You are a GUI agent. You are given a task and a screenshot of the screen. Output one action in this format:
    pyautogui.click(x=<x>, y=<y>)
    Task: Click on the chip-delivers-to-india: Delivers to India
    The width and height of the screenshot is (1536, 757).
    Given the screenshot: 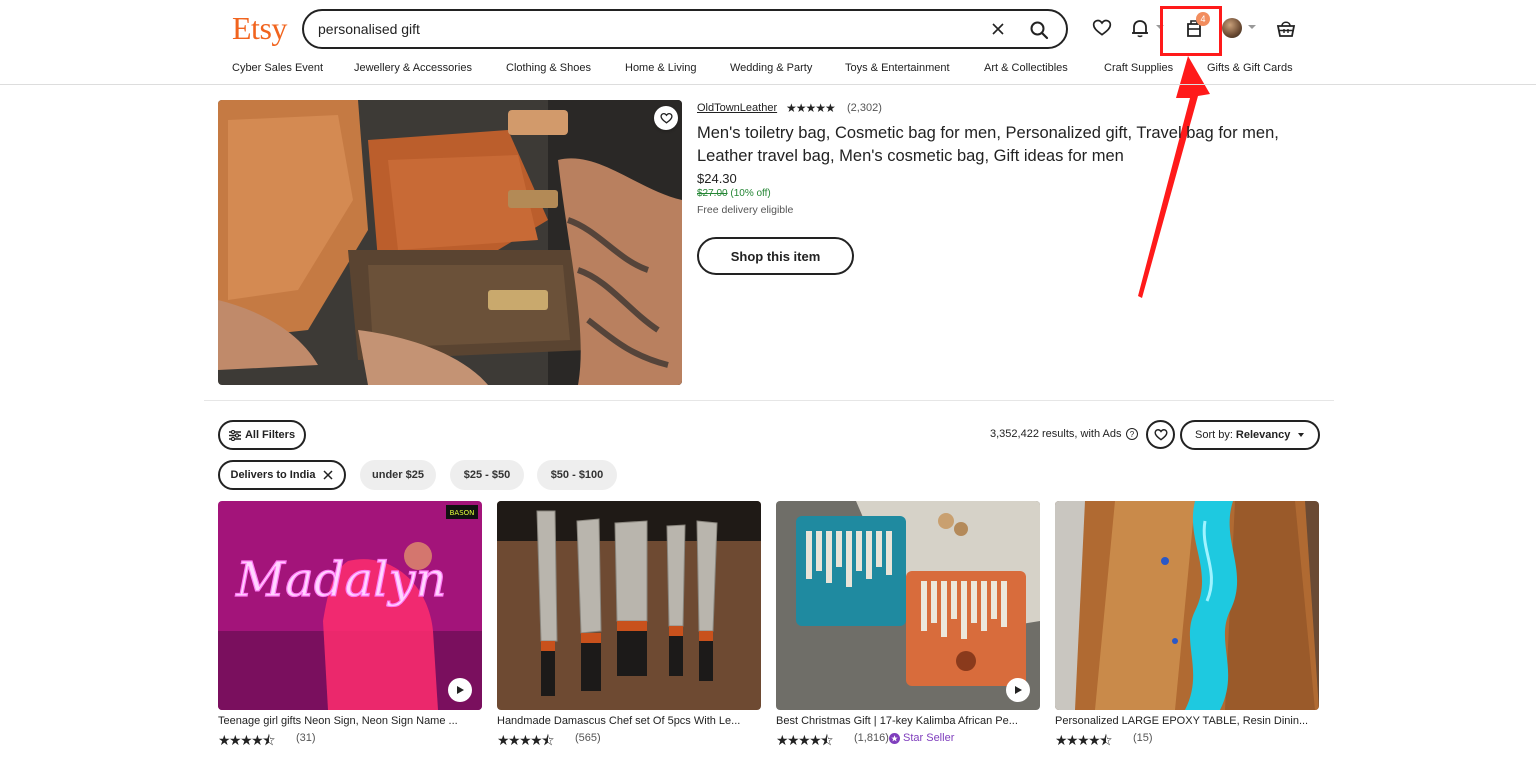 What is the action you would take?
    pyautogui.click(x=282, y=475)
    